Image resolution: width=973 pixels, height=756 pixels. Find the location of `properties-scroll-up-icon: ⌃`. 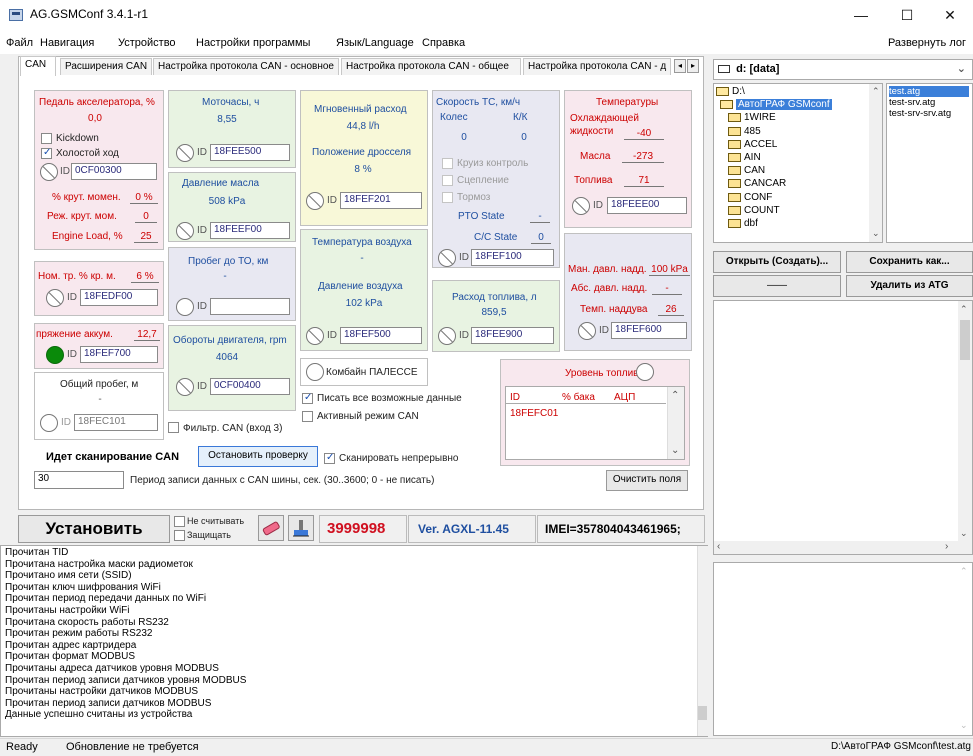

properties-scroll-up-icon: ⌃ is located at coordinates (964, 309).